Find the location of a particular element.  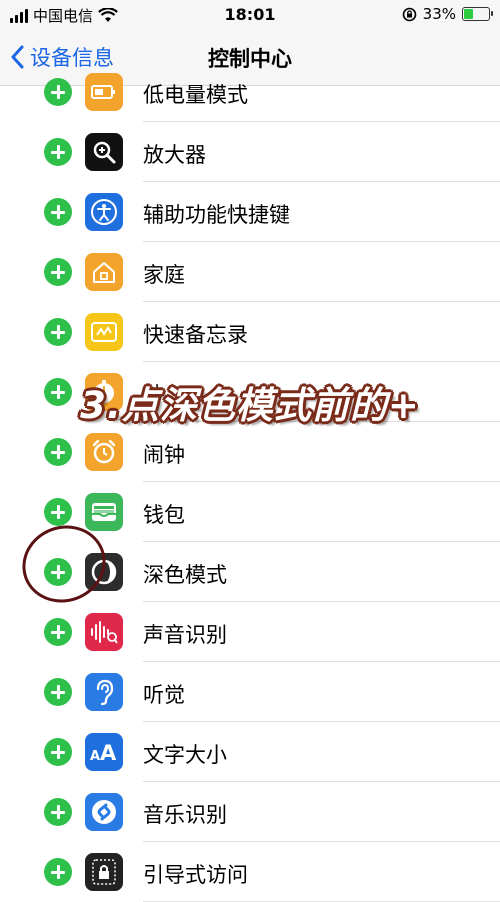

battery-percent: 33% is located at coordinates (439, 14).